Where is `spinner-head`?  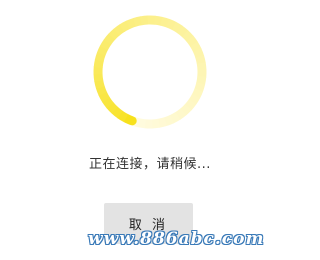
spinner-head is located at coordinates (132, 121).